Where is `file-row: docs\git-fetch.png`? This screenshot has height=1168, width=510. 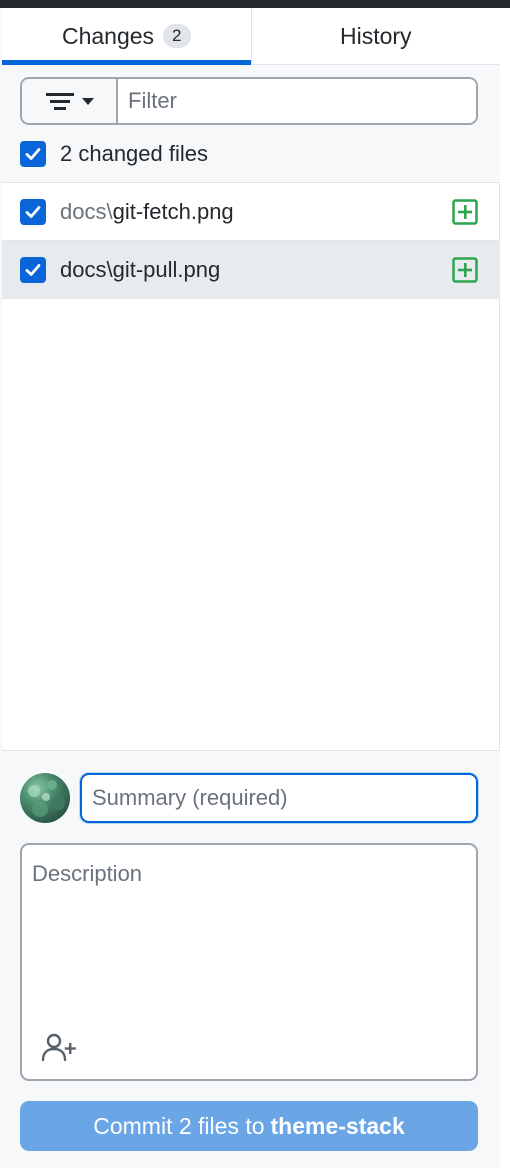
file-row: docs\git-fetch.png is located at coordinates (251, 212).